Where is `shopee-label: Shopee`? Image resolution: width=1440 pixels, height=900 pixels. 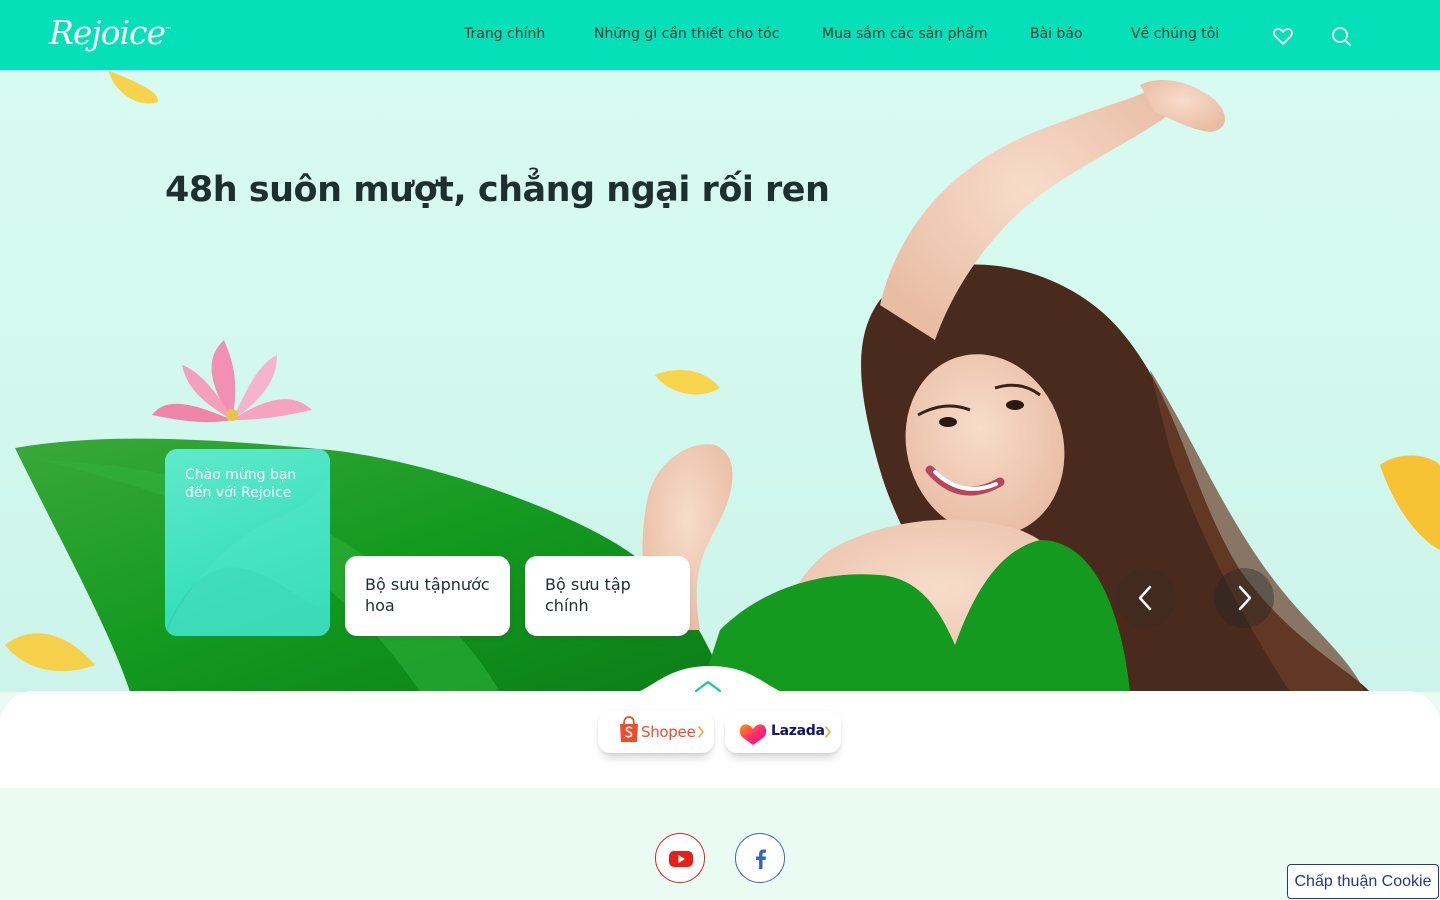
shopee-label: Shopee is located at coordinates (668, 732).